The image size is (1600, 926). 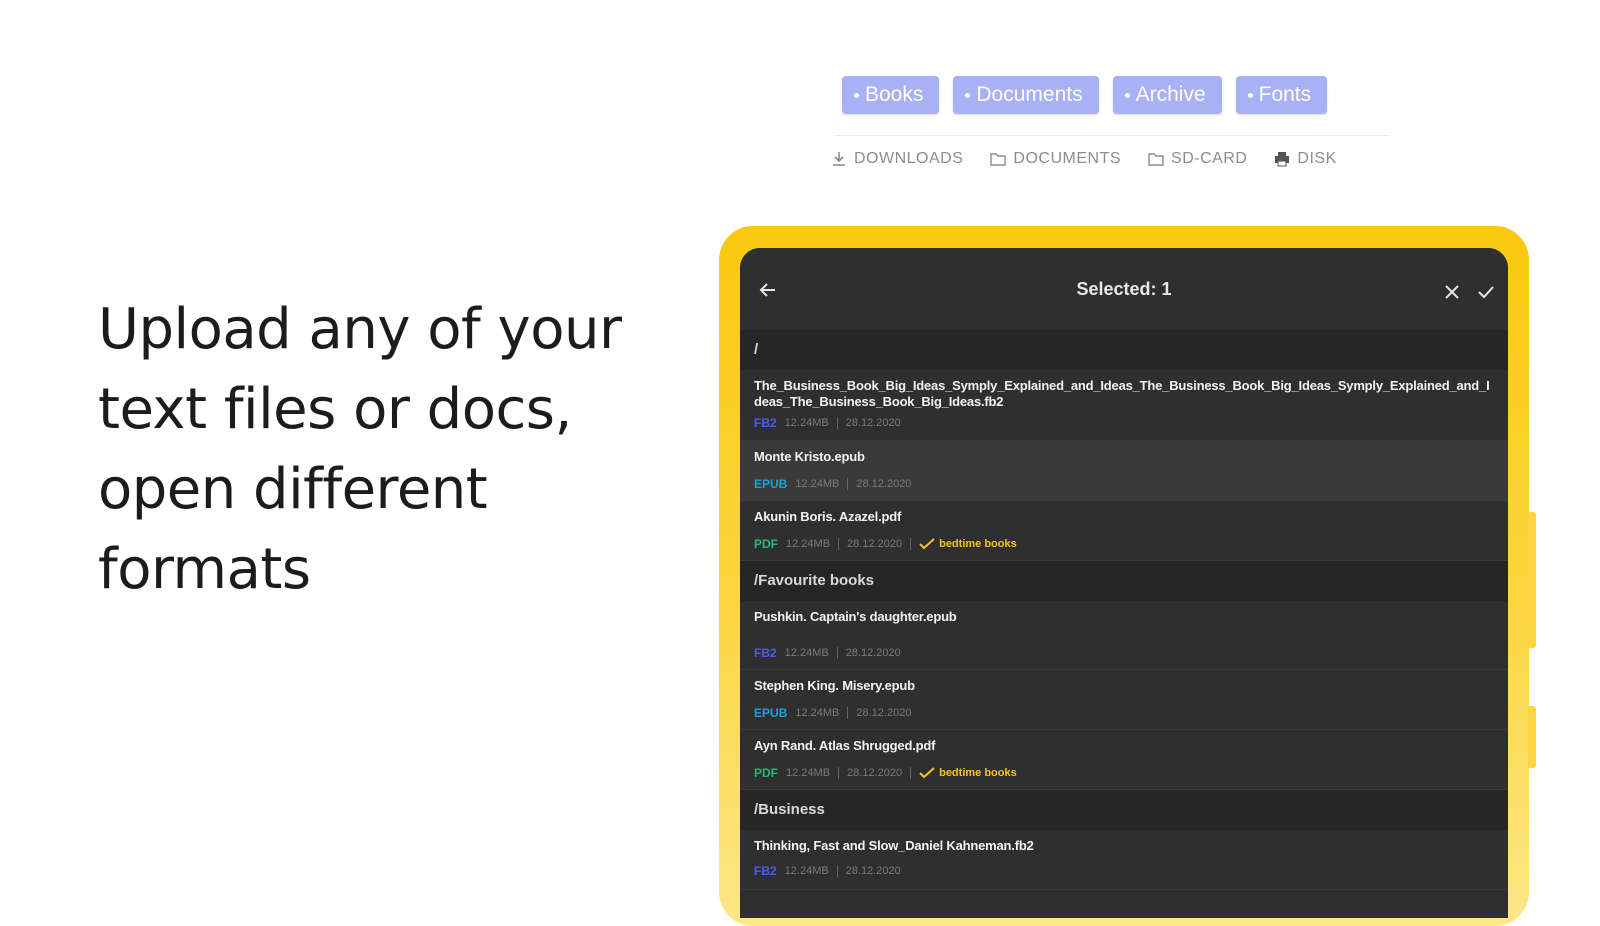 I want to click on chip-archive: Archive, so click(x=1167, y=95).